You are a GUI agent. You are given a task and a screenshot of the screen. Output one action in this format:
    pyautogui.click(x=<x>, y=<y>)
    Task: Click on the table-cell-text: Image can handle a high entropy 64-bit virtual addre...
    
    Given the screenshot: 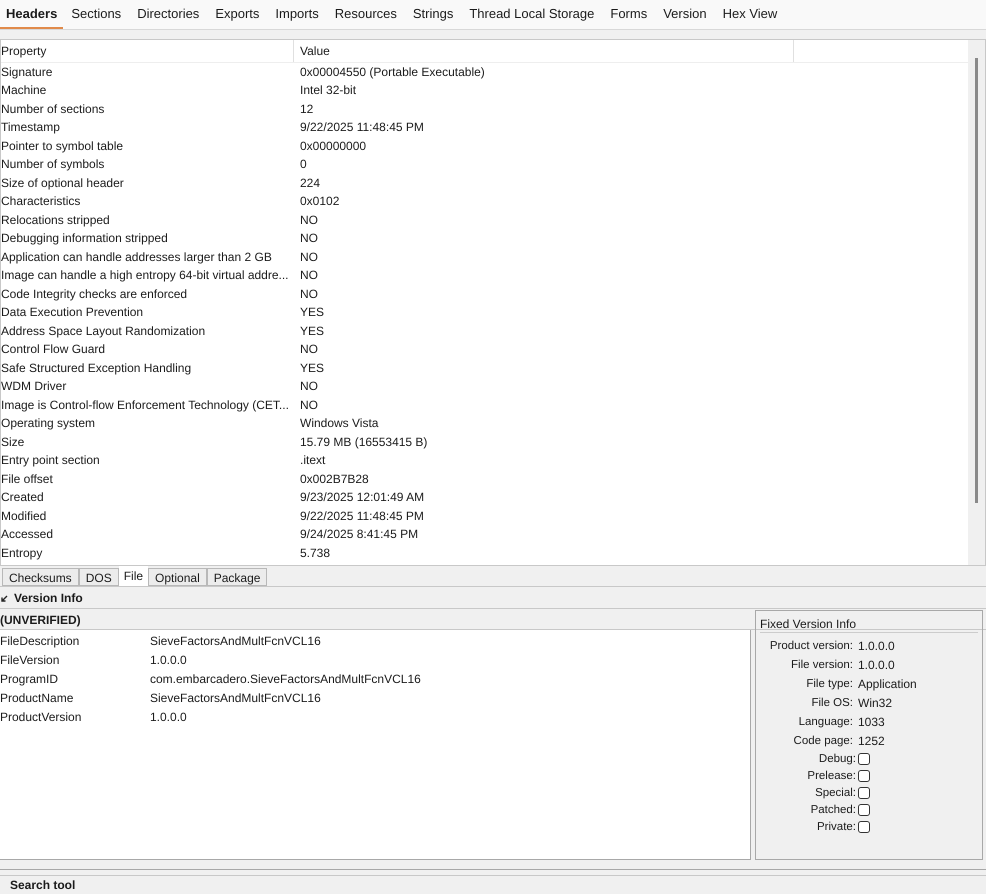 What is the action you would take?
    pyautogui.click(x=145, y=275)
    